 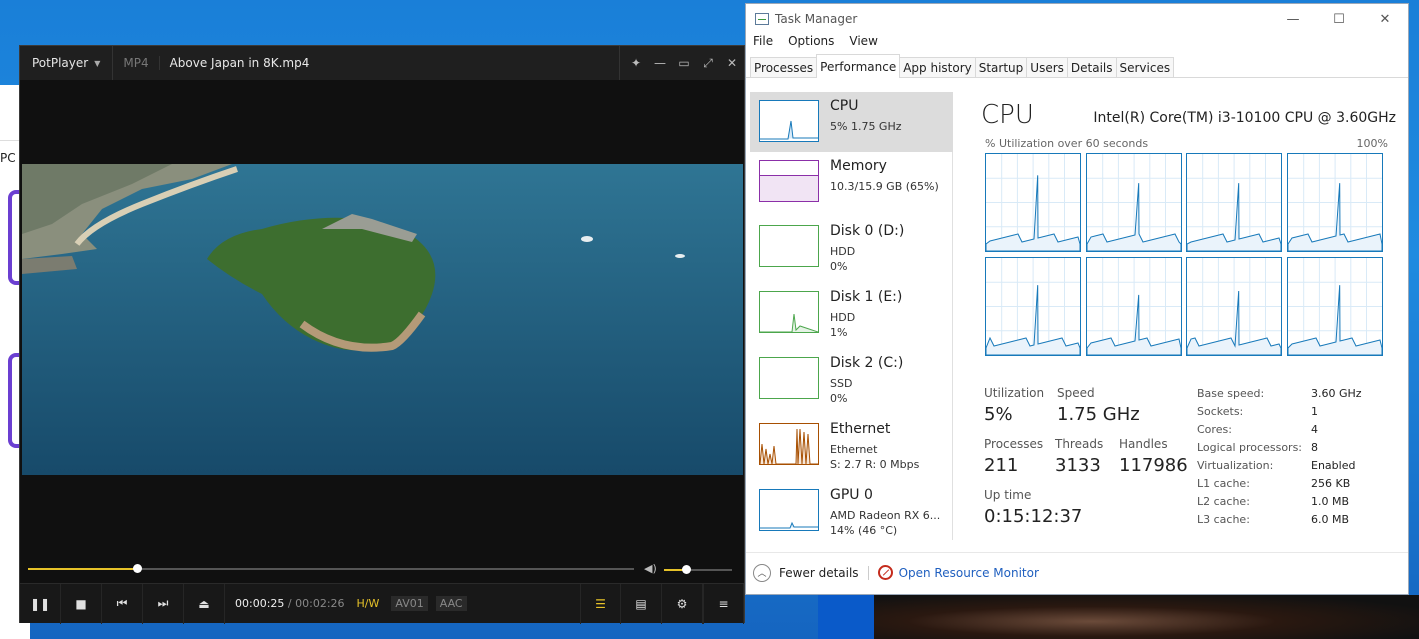 What do you see at coordinates (851, 379) in the screenshot?
I see `resource-item-disk2: Disk 2 (C:) SSD 0%` at bounding box center [851, 379].